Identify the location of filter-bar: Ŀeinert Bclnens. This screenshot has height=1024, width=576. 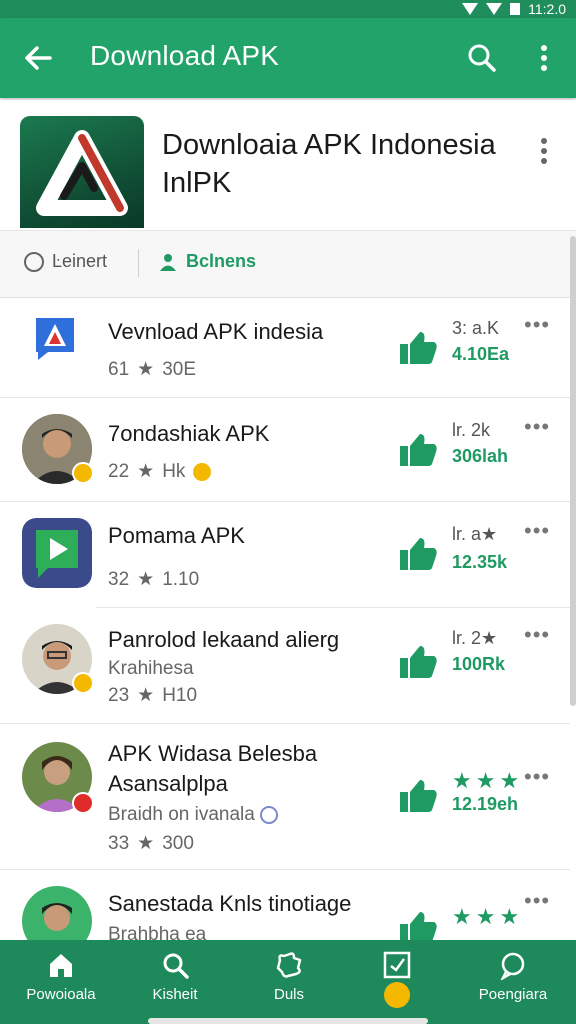
(288, 264).